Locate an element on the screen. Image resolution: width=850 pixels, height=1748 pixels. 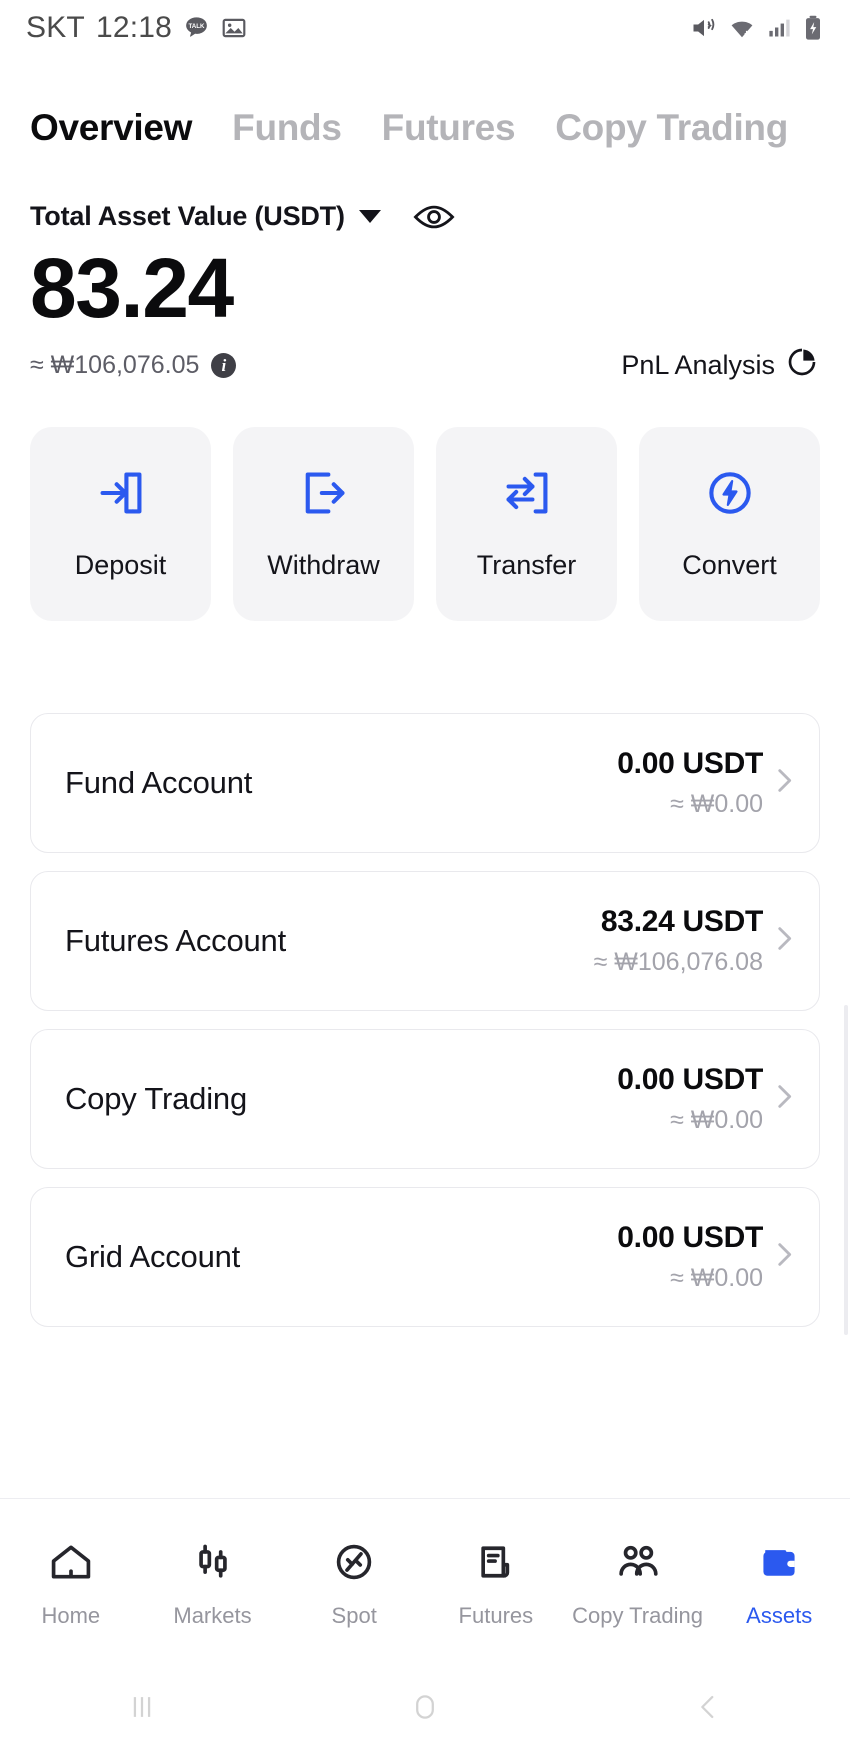
convert-button: Convert is located at coordinates (729, 524).